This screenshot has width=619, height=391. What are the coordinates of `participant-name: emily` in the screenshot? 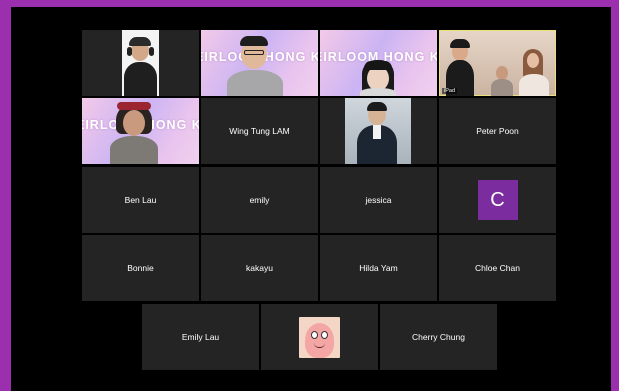 It's located at (259, 200).